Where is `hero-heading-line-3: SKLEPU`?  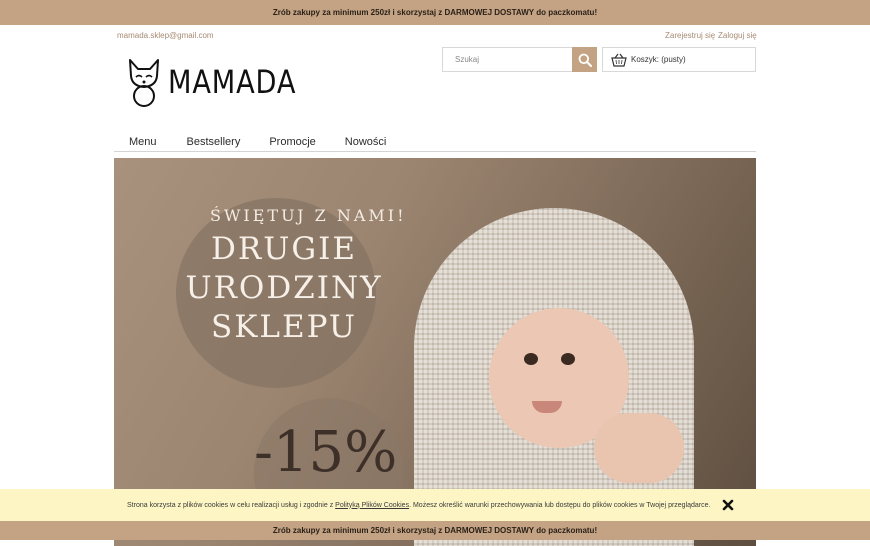
hero-heading-line-3: SKLEPU is located at coordinates (284, 327).